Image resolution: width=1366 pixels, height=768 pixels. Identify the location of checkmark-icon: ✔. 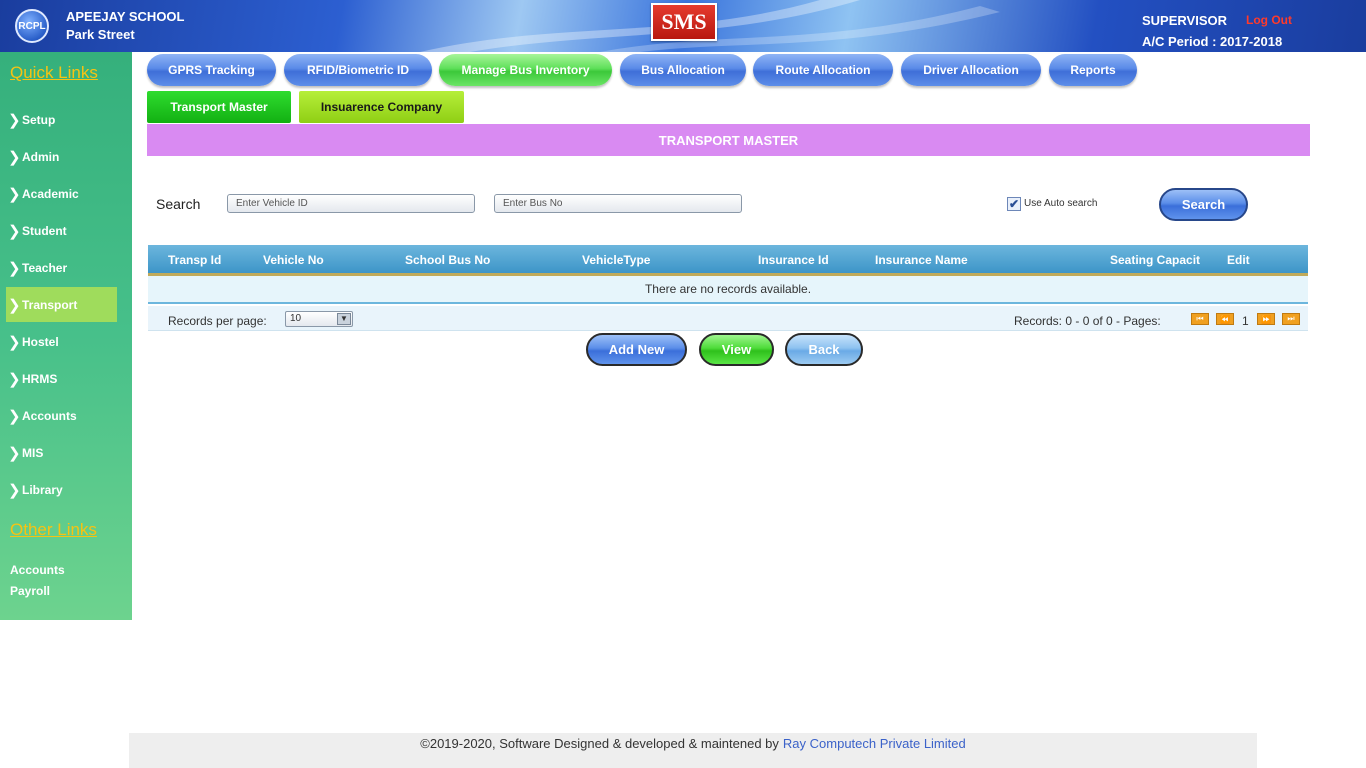
(1014, 204).